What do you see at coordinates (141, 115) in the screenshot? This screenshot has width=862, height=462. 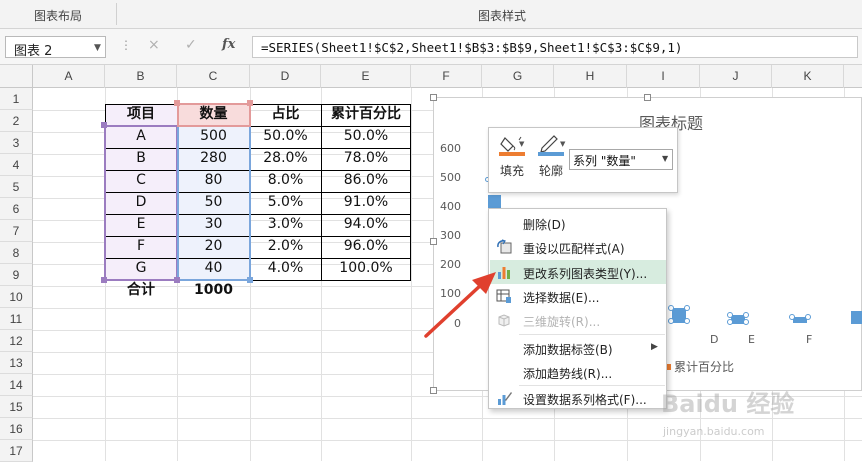 I see `table-header-item: 项目` at bounding box center [141, 115].